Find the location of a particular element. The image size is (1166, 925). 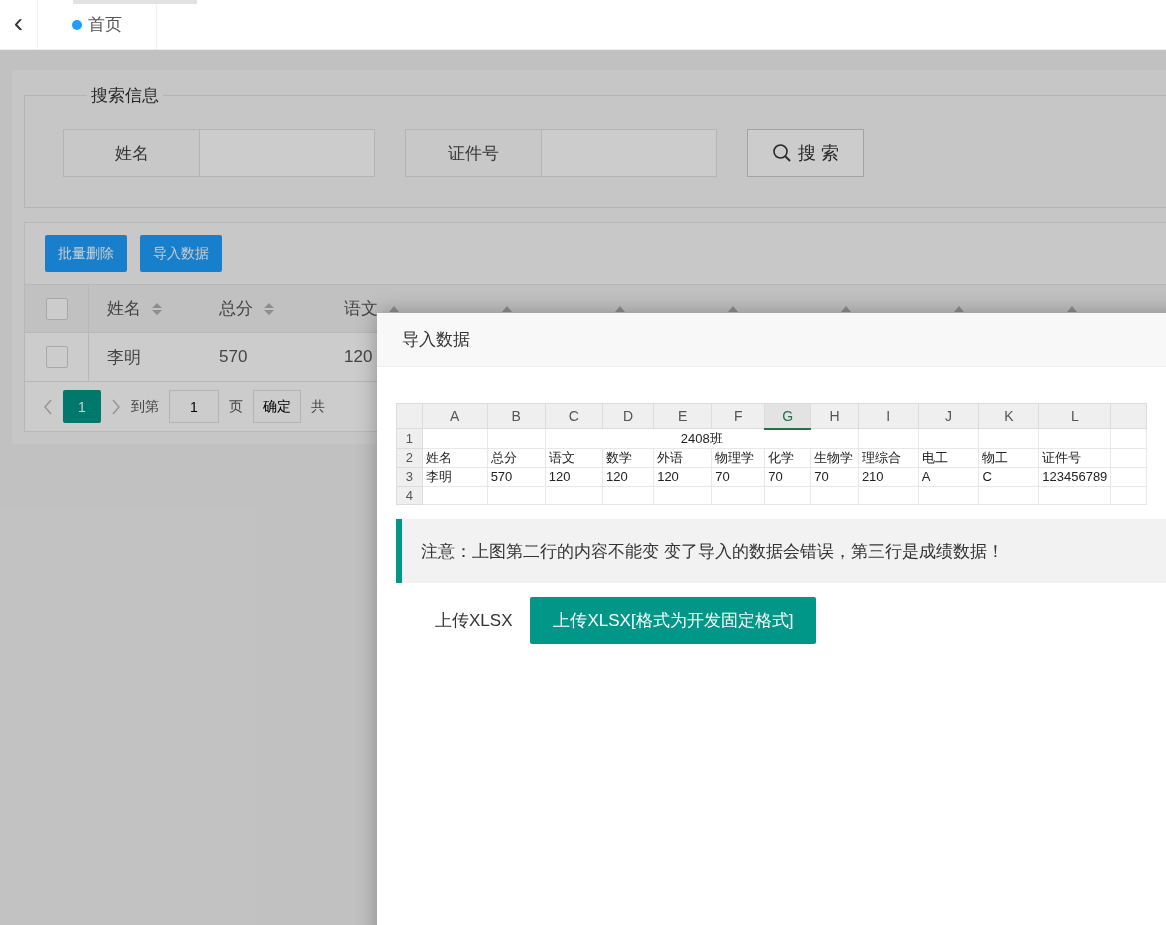

column-header: 总分 is located at coordinates (236, 309).